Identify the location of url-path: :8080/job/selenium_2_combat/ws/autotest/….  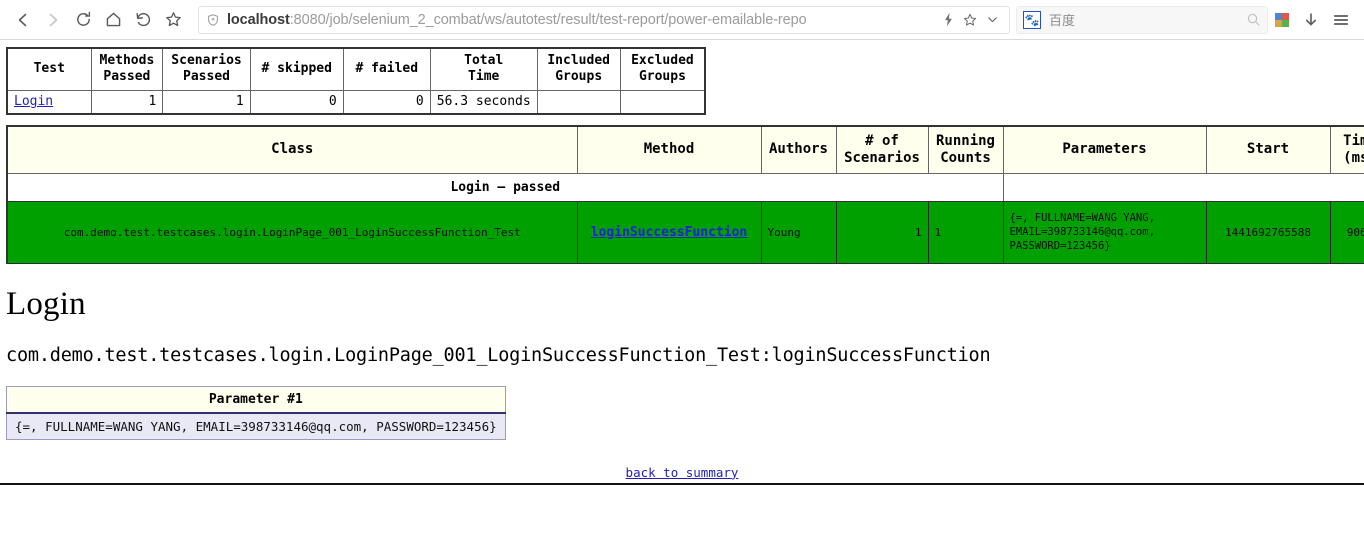
(548, 19).